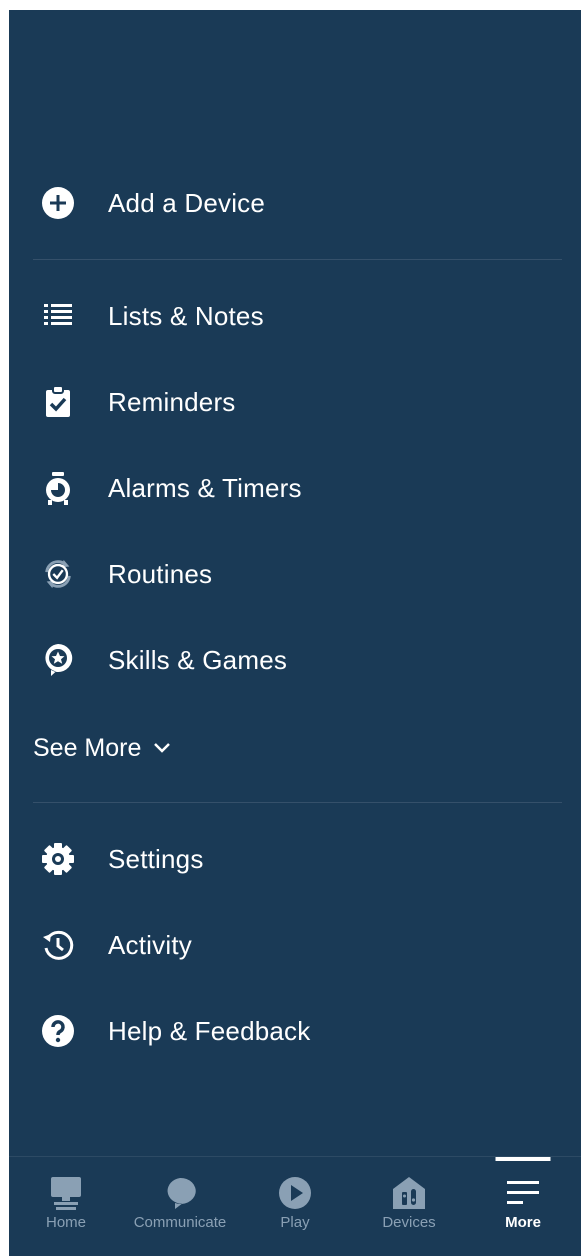 Image resolution: width=582 pixels, height=1256 pixels. What do you see at coordinates (156, 858) in the screenshot?
I see `menu-item-label: Settings` at bounding box center [156, 858].